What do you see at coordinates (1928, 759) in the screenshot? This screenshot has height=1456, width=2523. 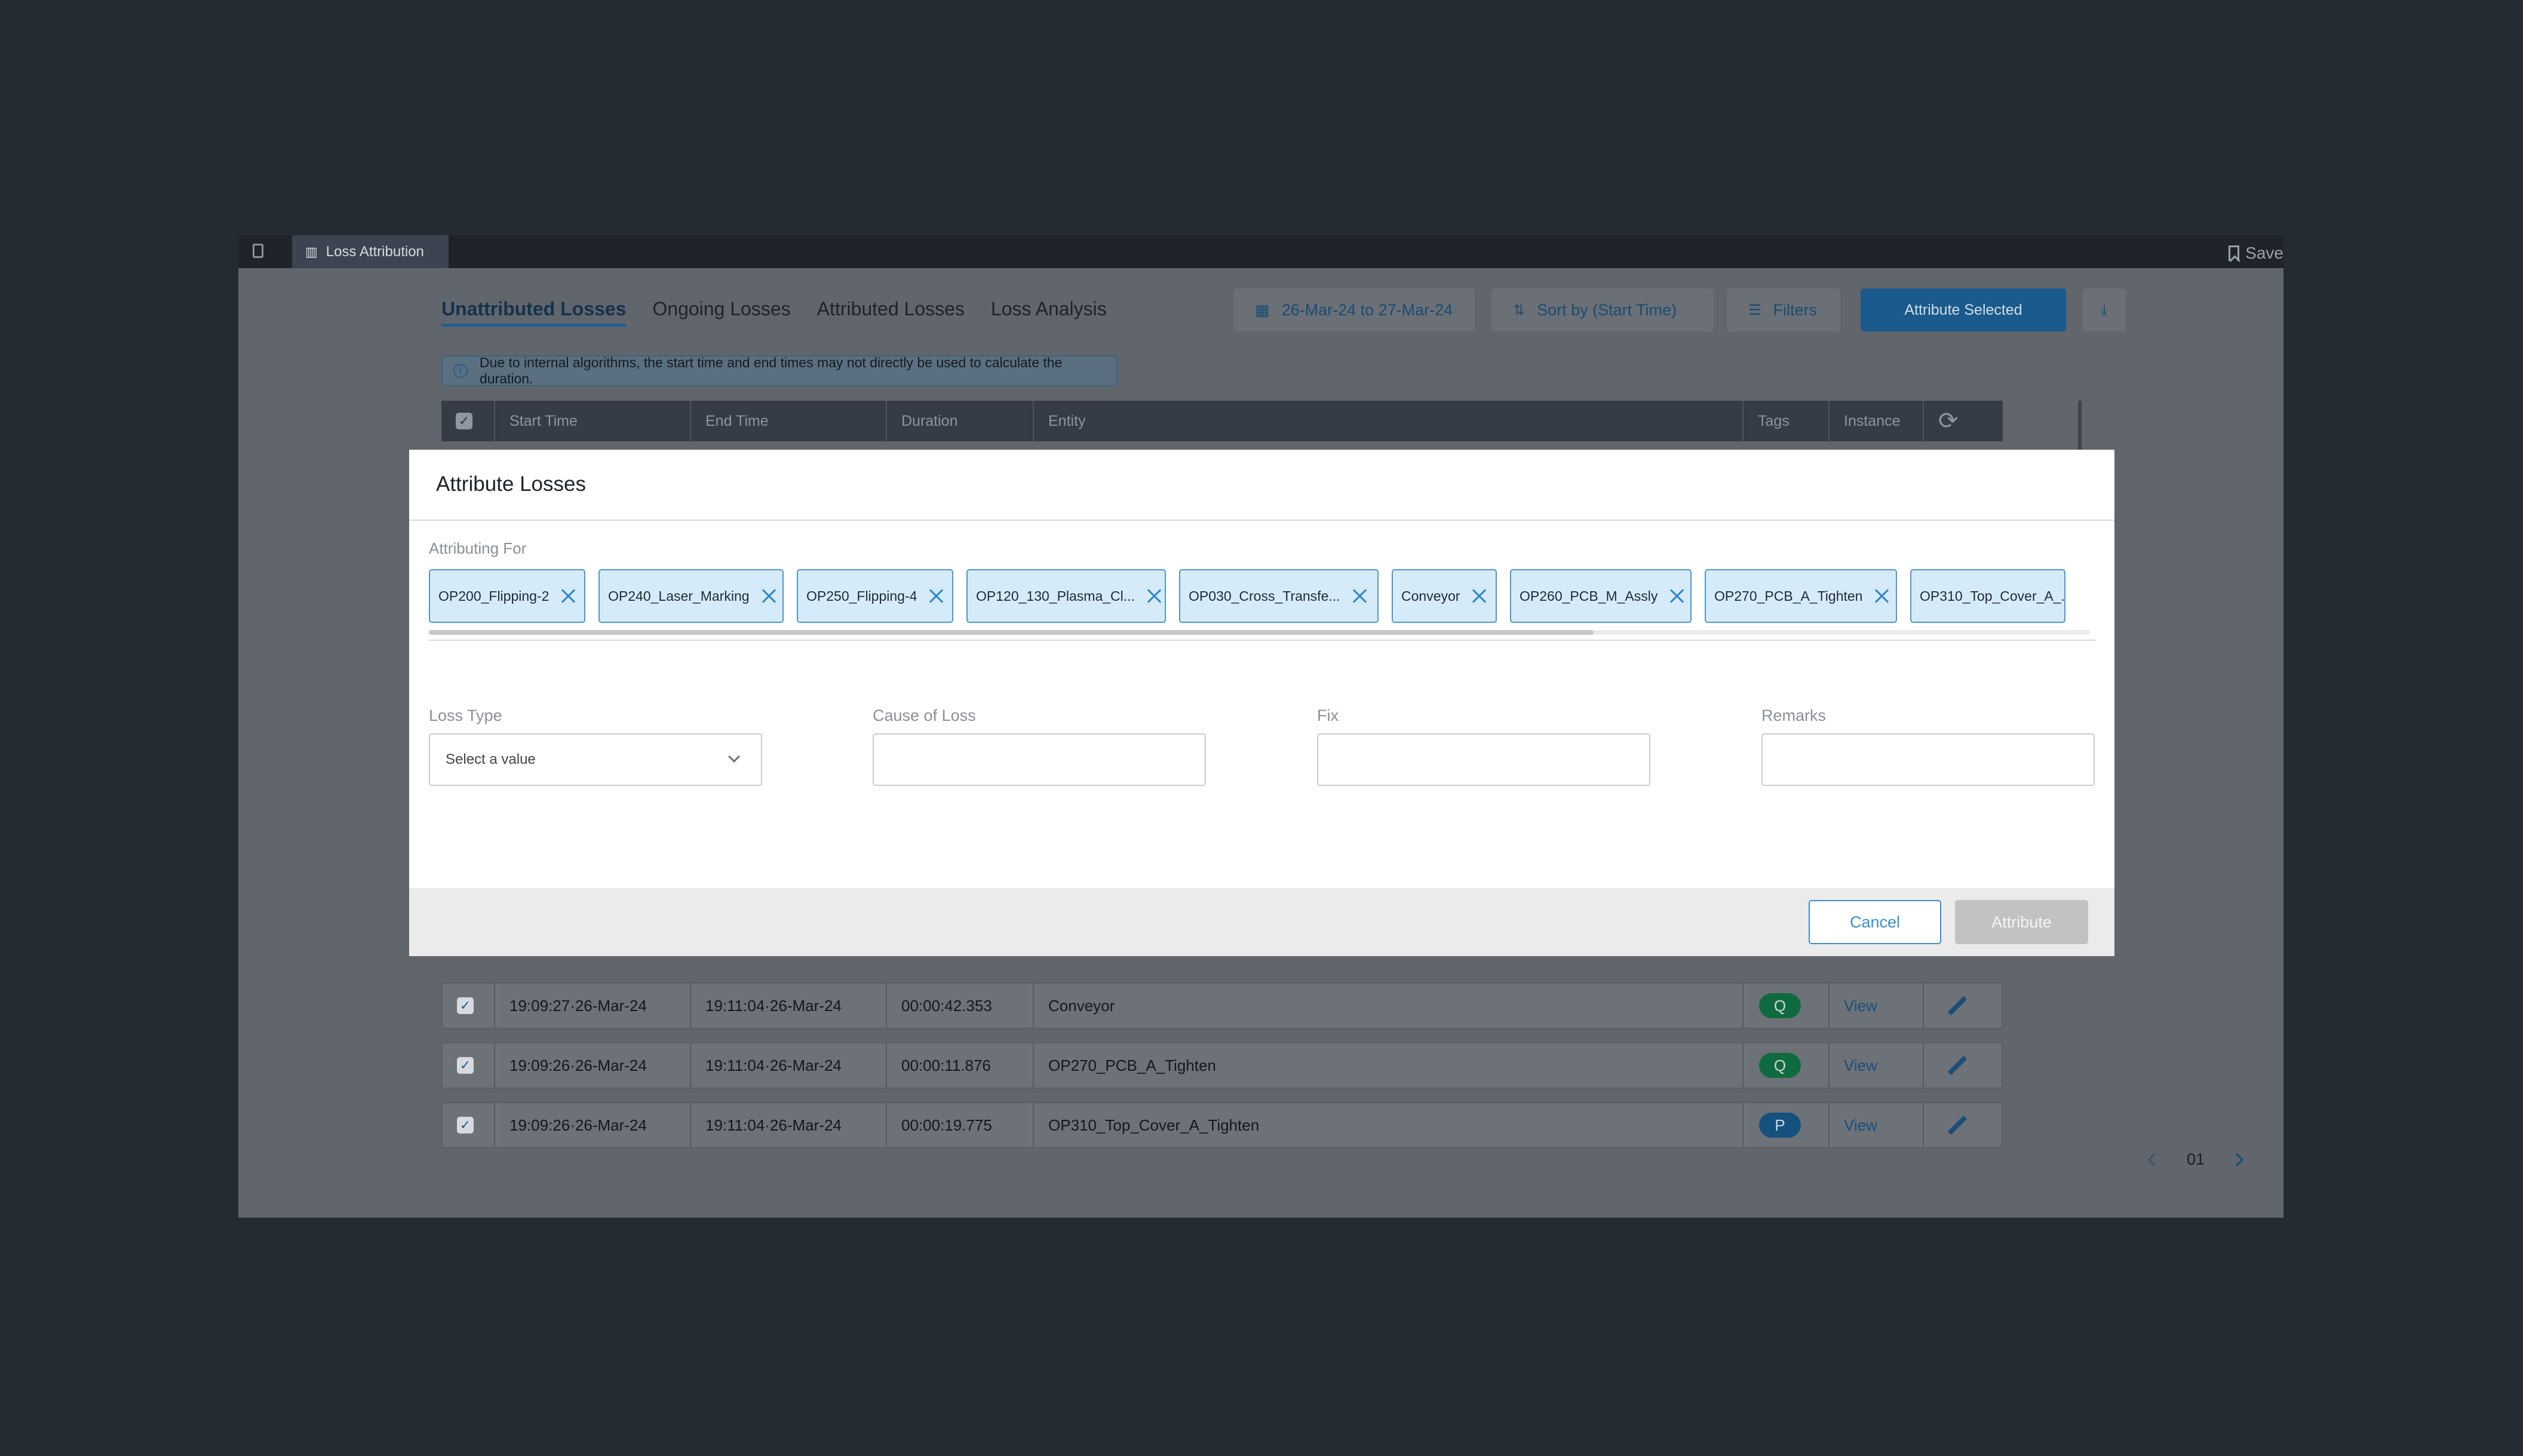 I see `remarks-input` at bounding box center [1928, 759].